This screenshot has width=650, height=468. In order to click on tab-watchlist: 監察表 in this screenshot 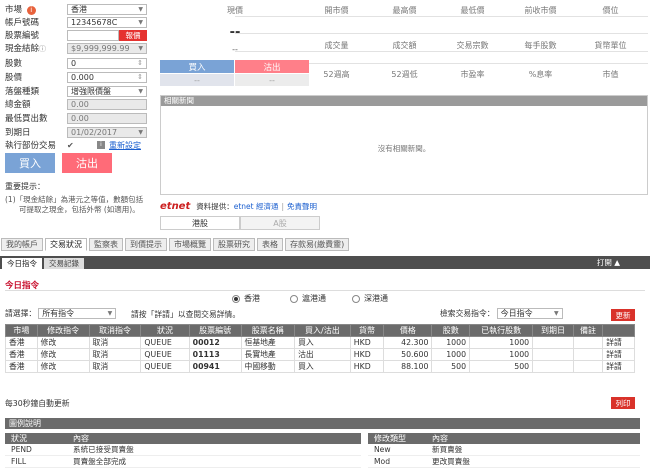, I will do `click(106, 244)`.